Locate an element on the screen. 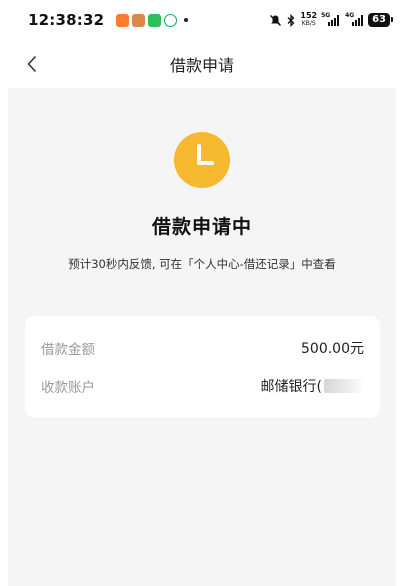 Image resolution: width=404 pixels, height=586 pixels. masked-account-number is located at coordinates (344, 386).